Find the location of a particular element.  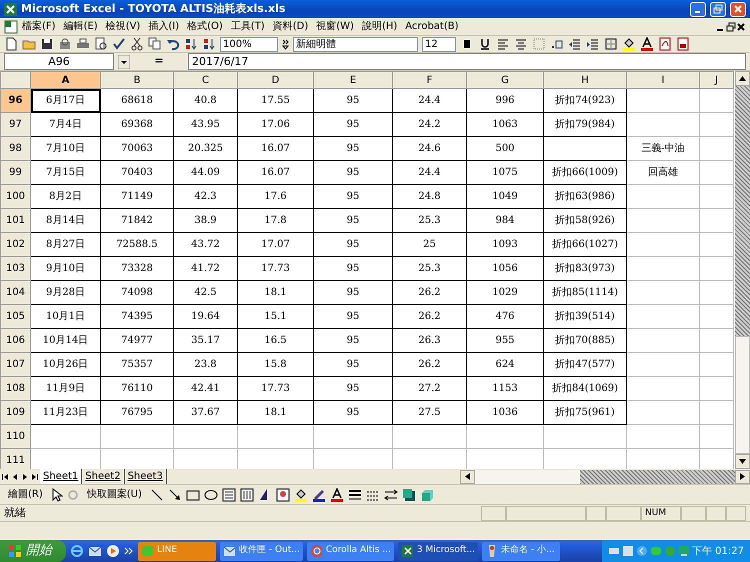

menu-item: 插入(I) is located at coordinates (164, 26).